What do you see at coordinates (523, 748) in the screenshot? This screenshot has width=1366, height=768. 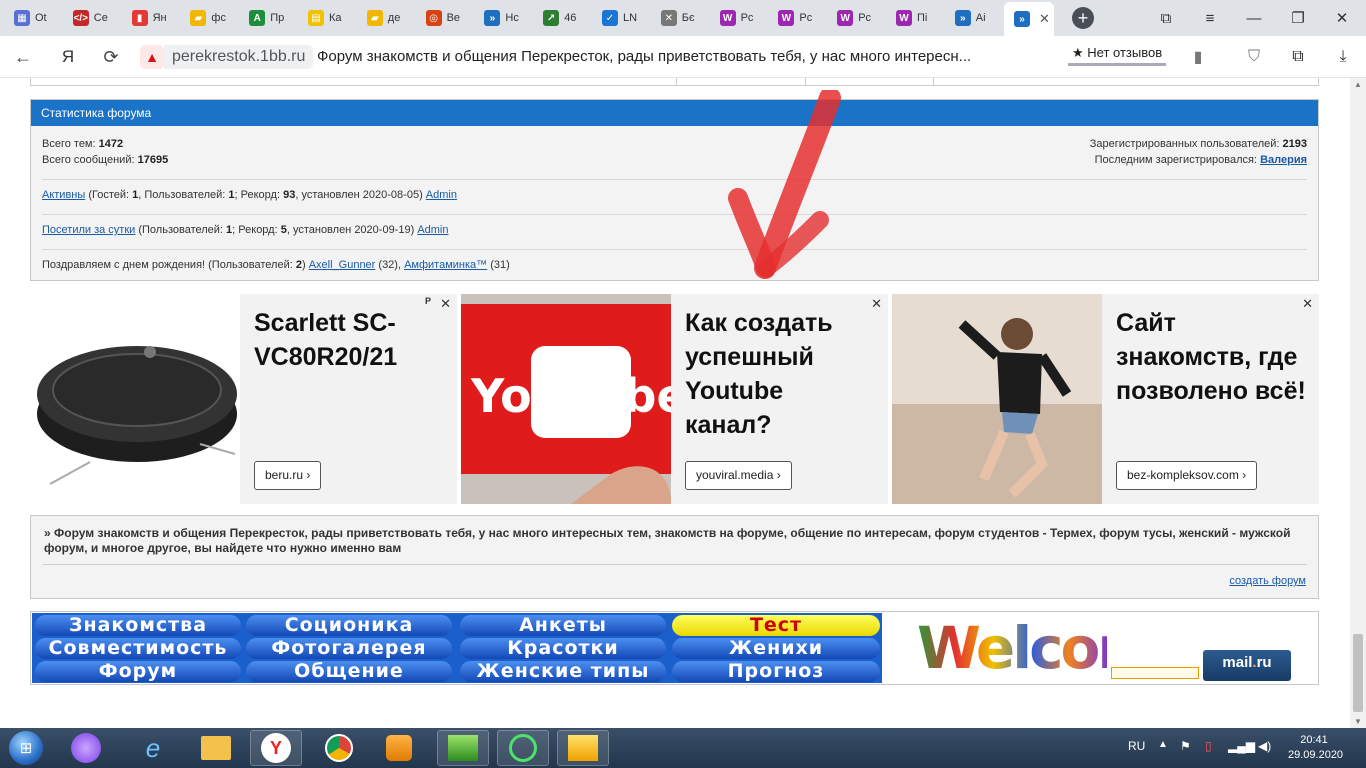 I see `security-app-icon` at bounding box center [523, 748].